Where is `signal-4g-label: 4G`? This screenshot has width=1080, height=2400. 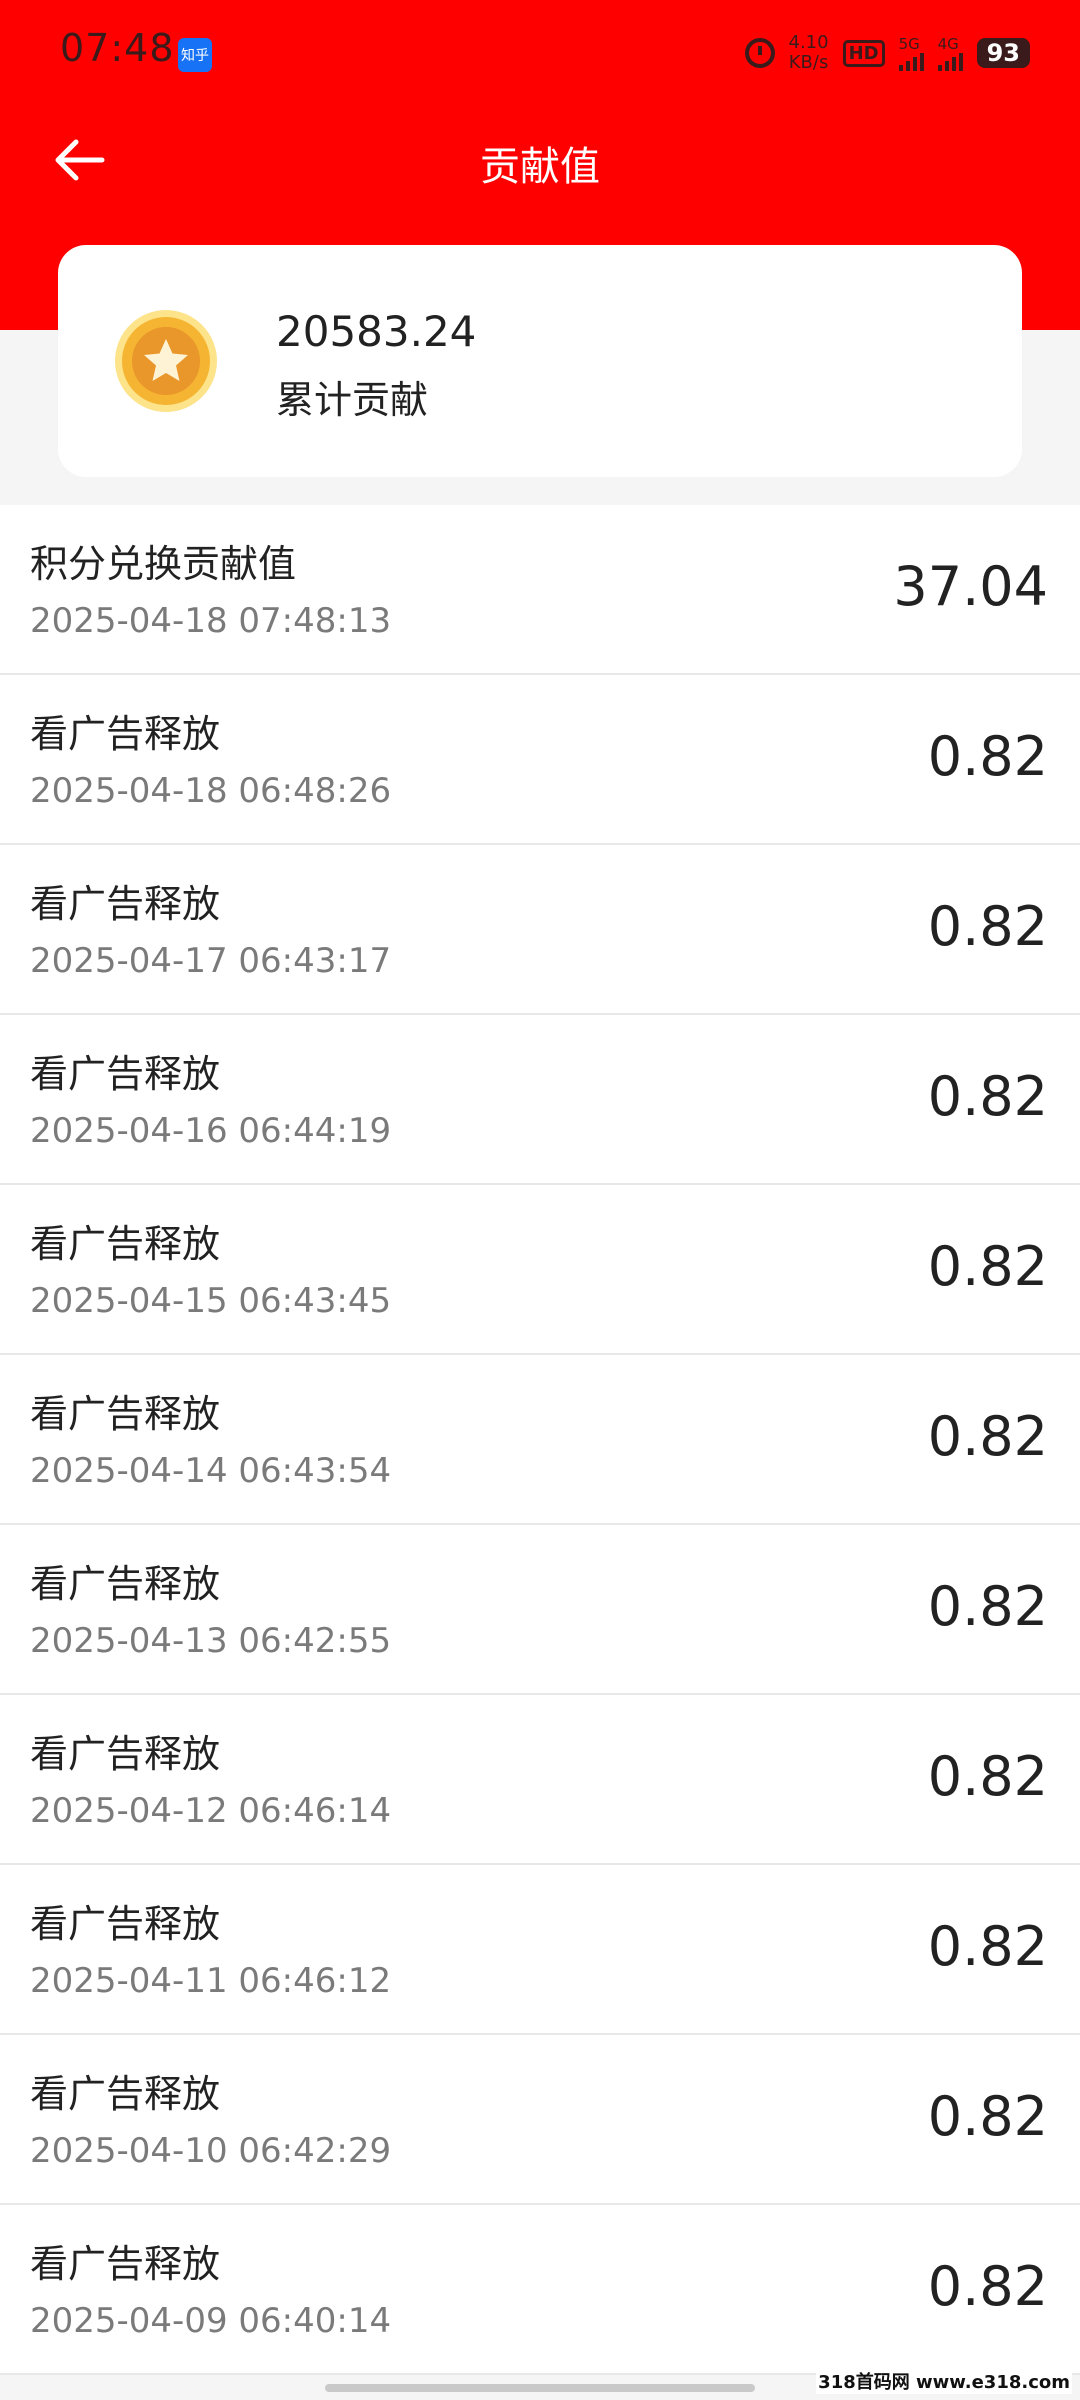 signal-4g-label: 4G is located at coordinates (948, 44).